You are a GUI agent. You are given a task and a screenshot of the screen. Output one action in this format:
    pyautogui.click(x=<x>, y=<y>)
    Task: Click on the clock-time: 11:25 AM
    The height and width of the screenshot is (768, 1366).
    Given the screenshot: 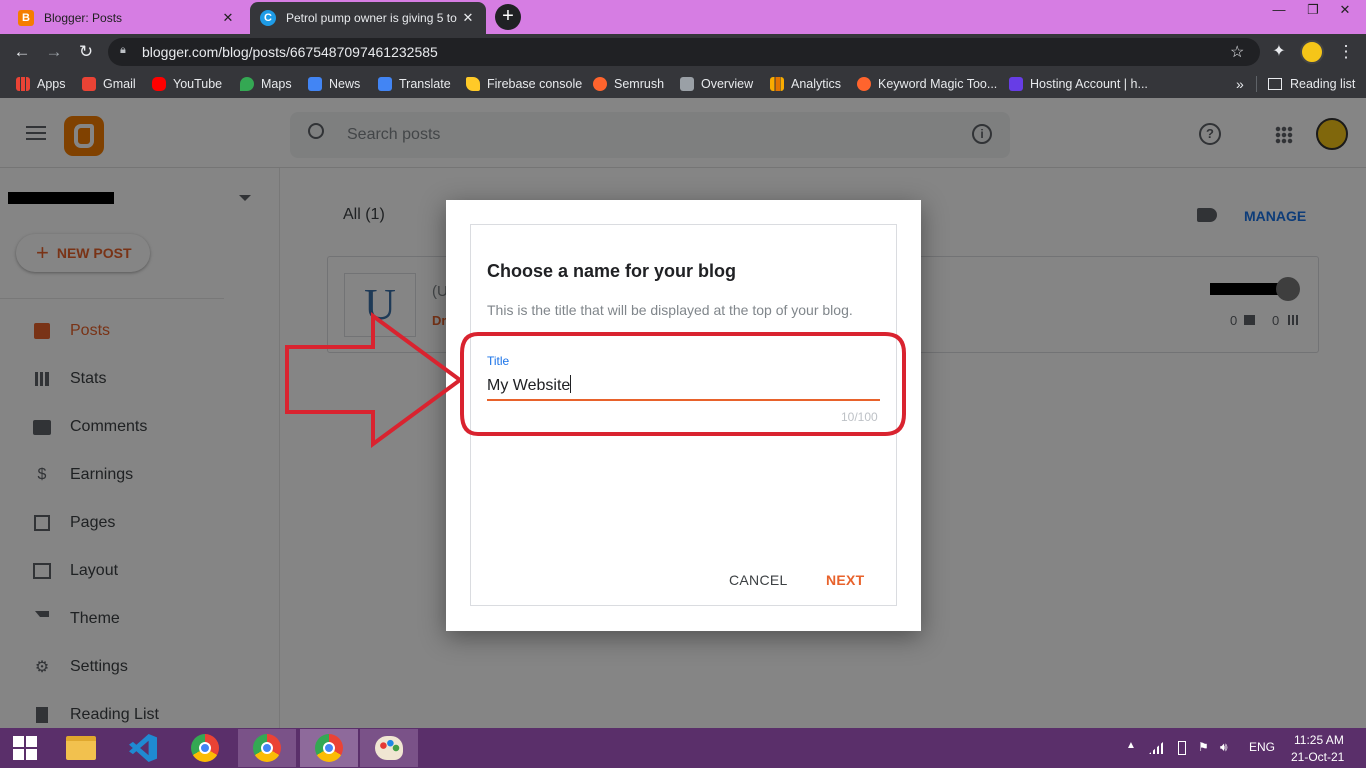 What is the action you would take?
    pyautogui.click(x=1319, y=740)
    